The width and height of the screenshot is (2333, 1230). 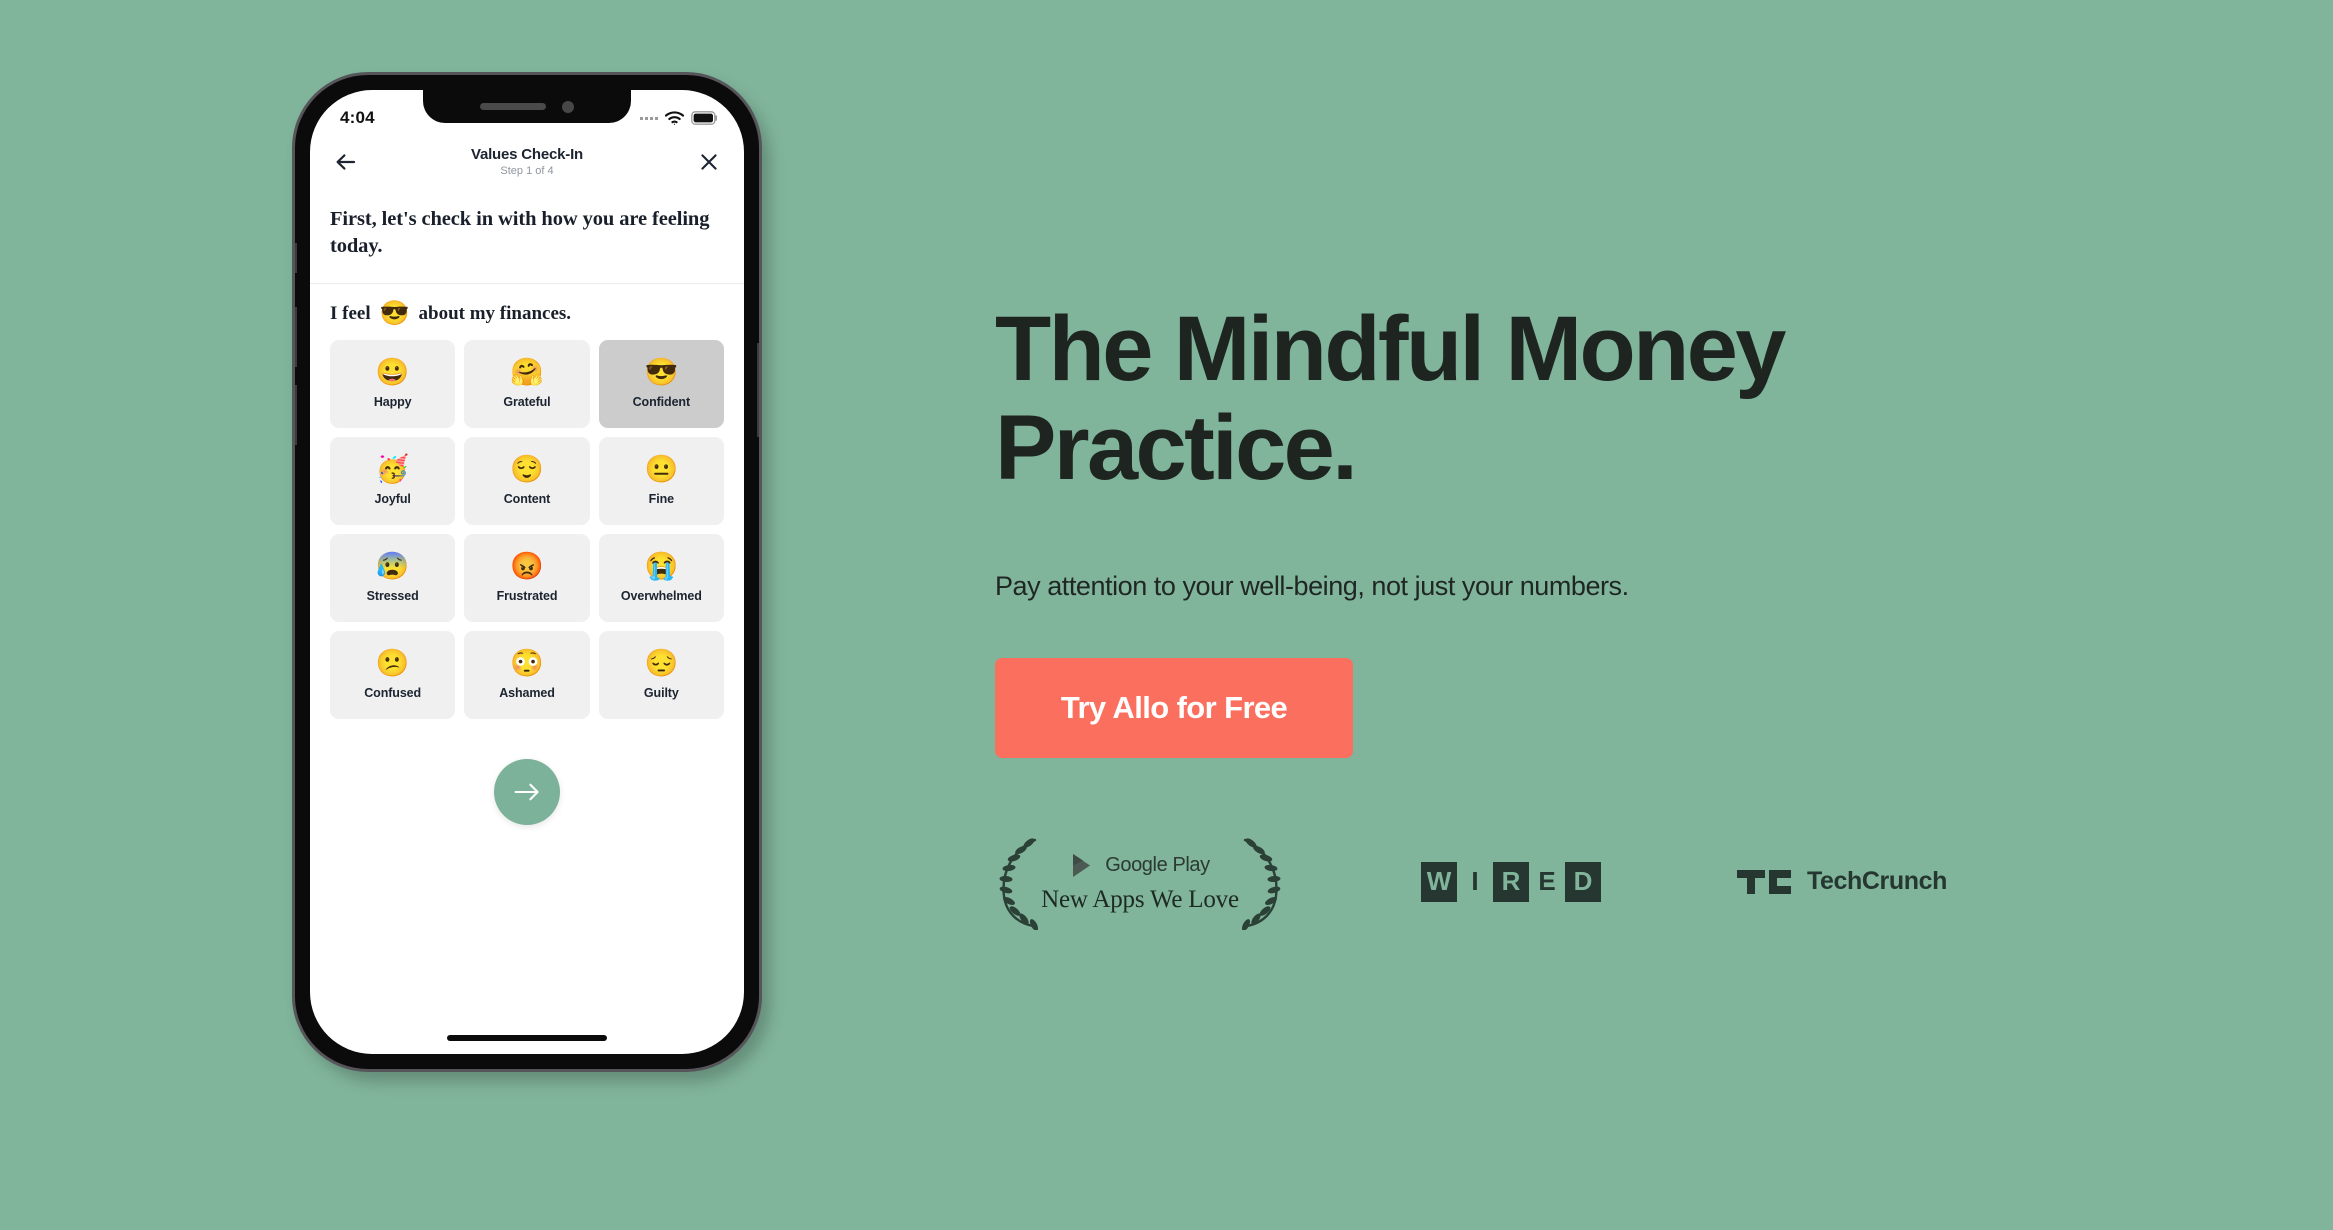 I want to click on home-indicator, so click(x=527, y=1038).